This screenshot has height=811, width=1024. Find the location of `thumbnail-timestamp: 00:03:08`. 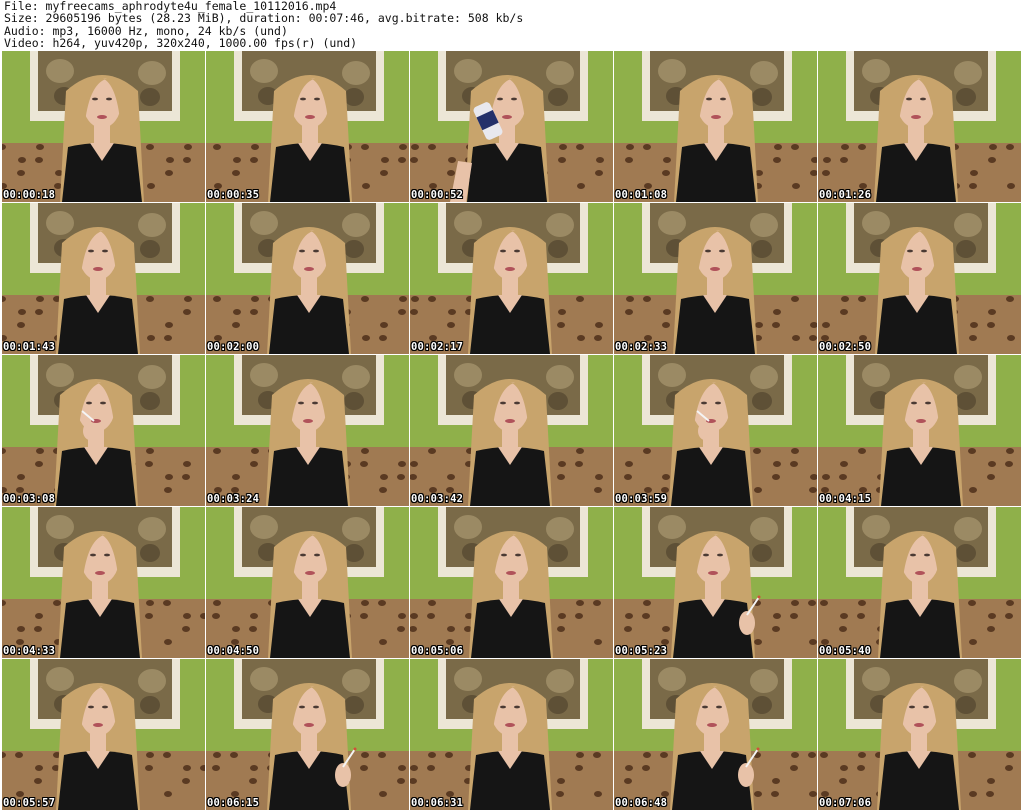

thumbnail-timestamp: 00:03:08 is located at coordinates (29, 499).